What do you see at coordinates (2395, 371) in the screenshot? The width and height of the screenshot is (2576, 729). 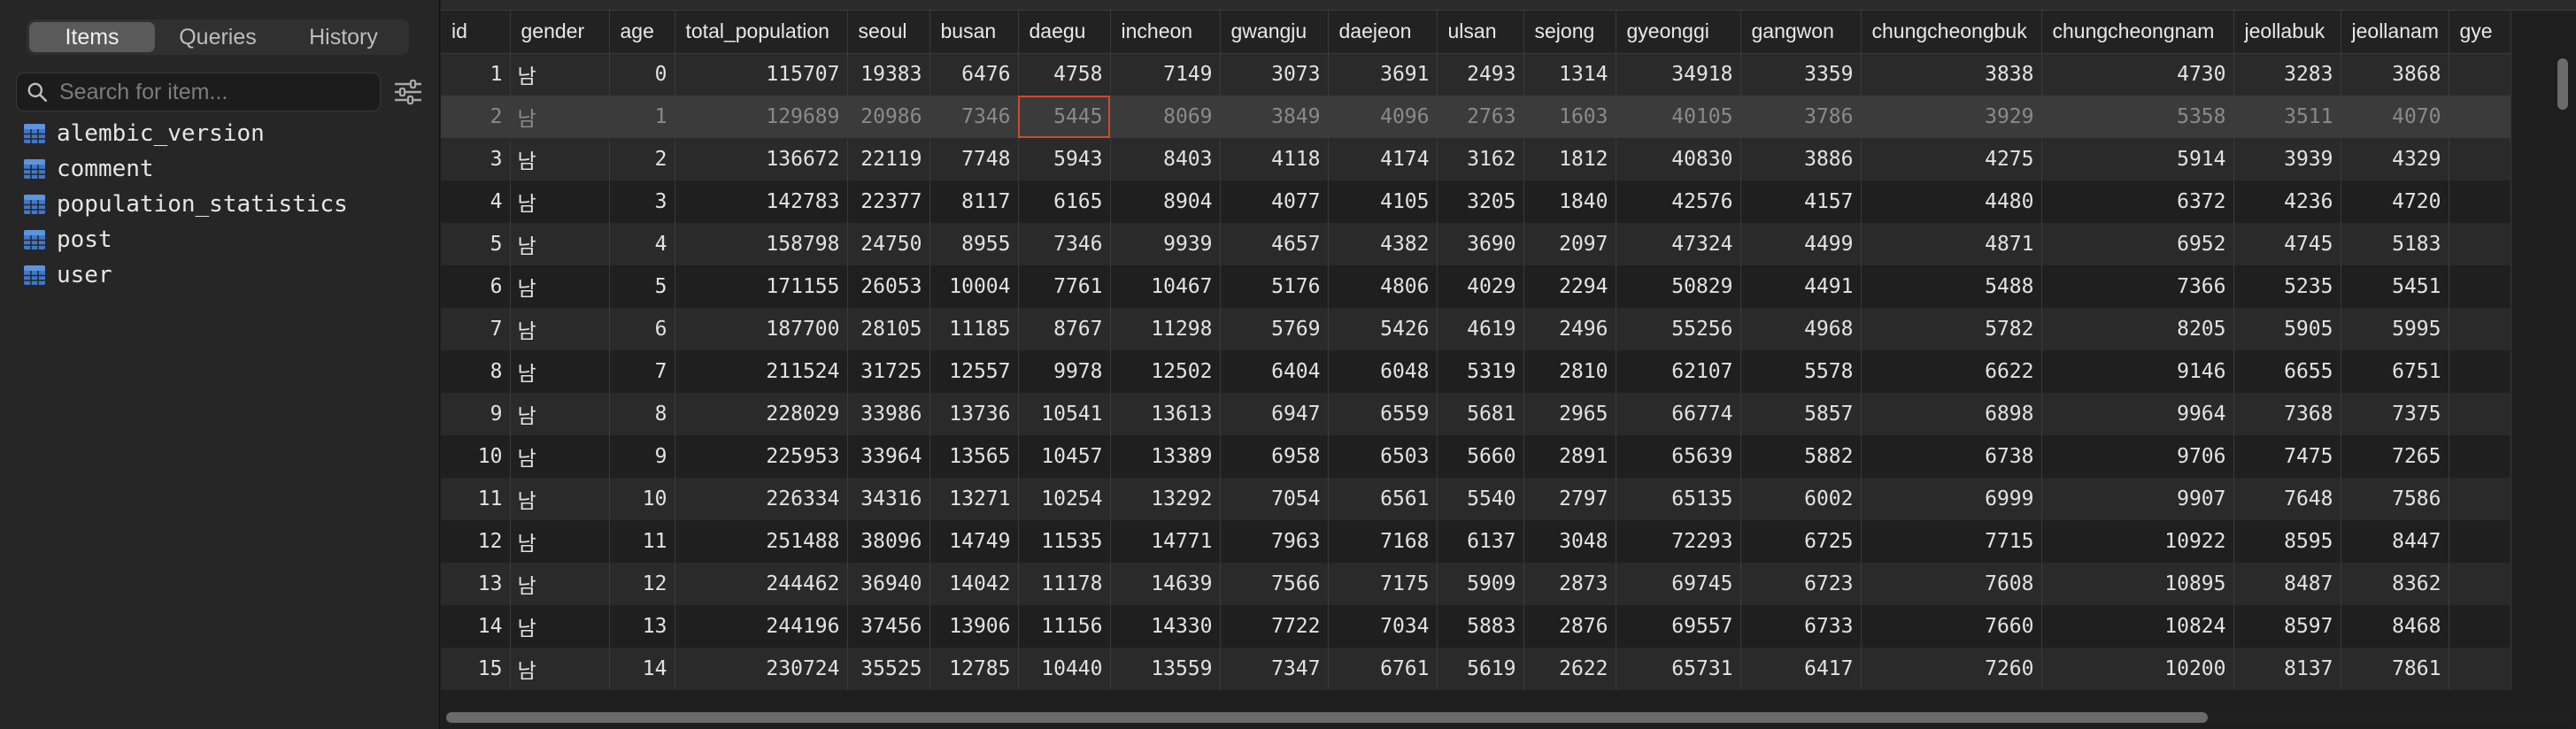 I see `table-cell: 6751` at bounding box center [2395, 371].